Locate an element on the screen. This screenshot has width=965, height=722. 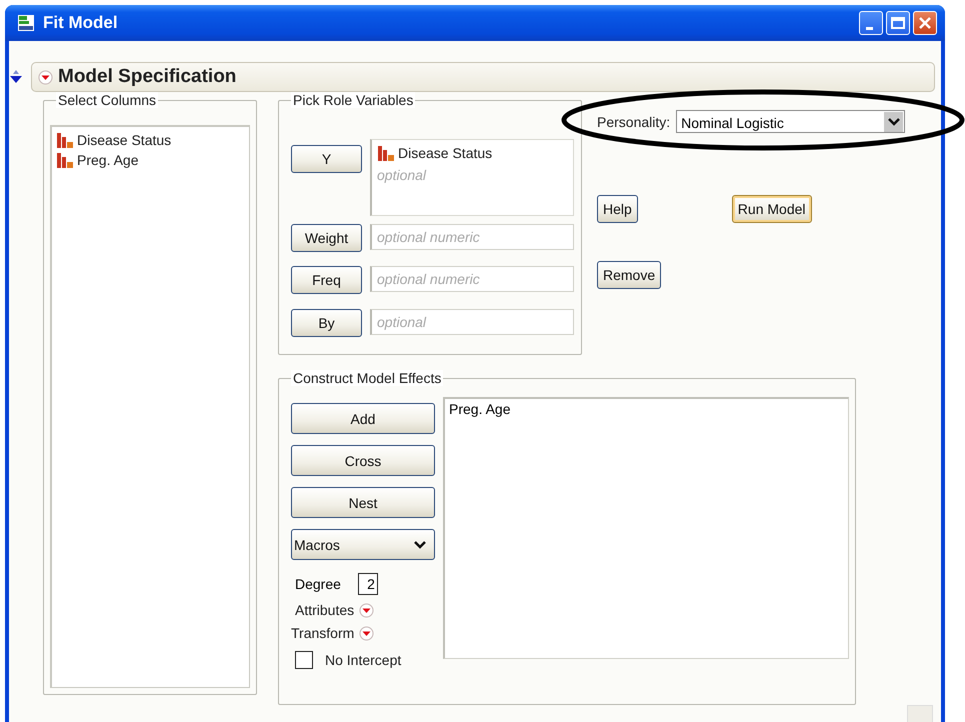
effect-button: Nest is located at coordinates (363, 502).